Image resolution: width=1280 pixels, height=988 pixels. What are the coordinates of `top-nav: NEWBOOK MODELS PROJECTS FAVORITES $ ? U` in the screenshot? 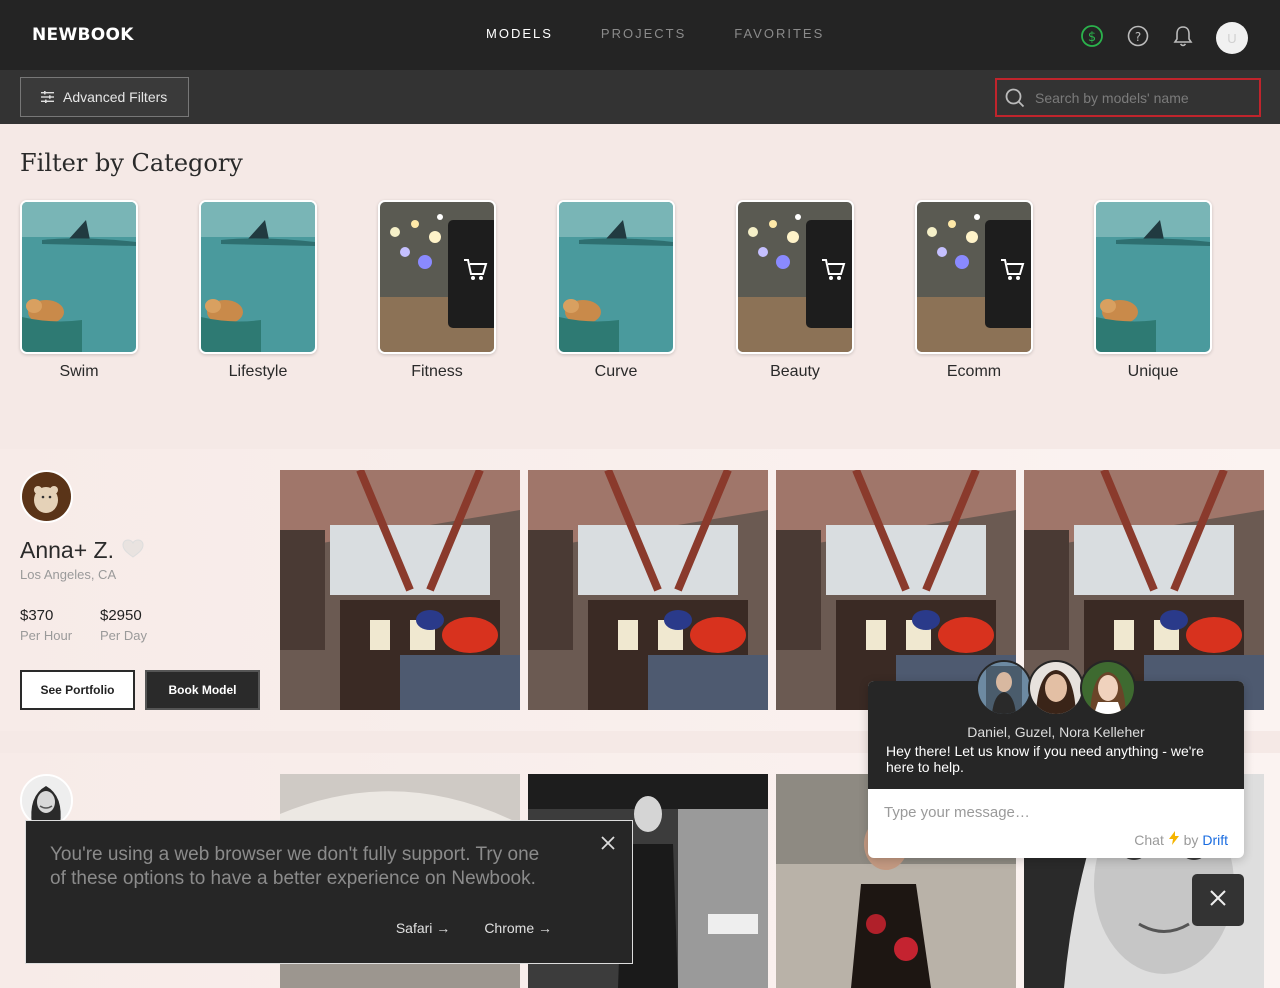 It's located at (640, 35).